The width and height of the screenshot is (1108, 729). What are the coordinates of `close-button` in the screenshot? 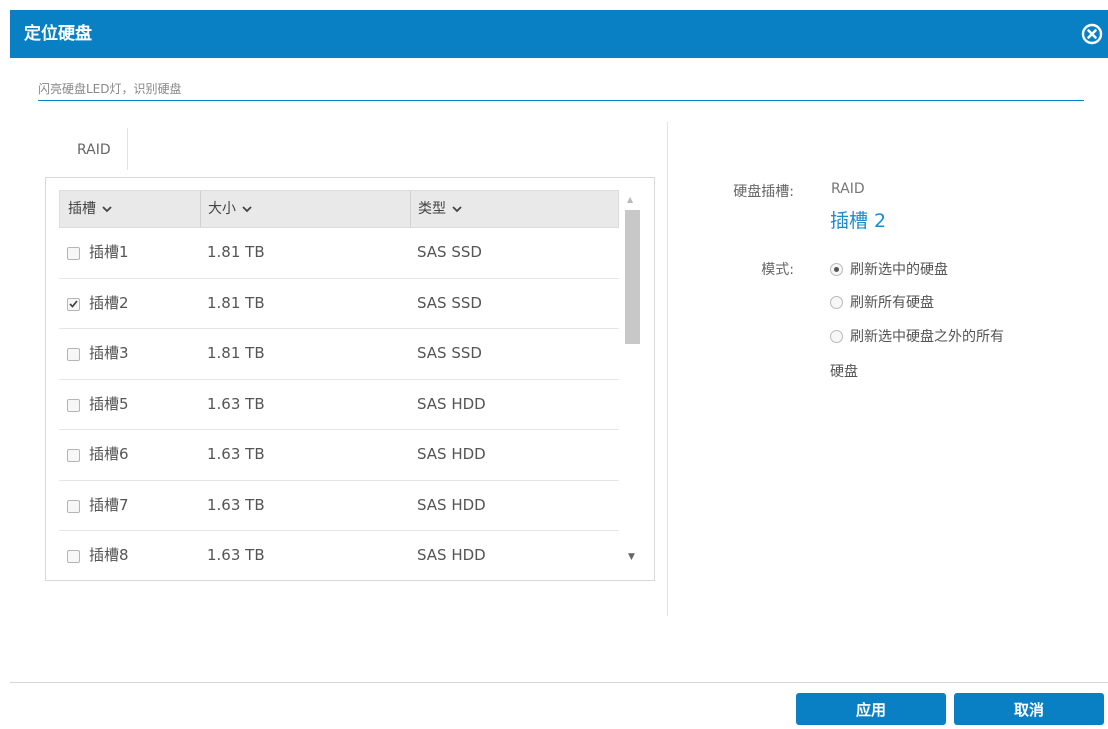 It's located at (1092, 34).